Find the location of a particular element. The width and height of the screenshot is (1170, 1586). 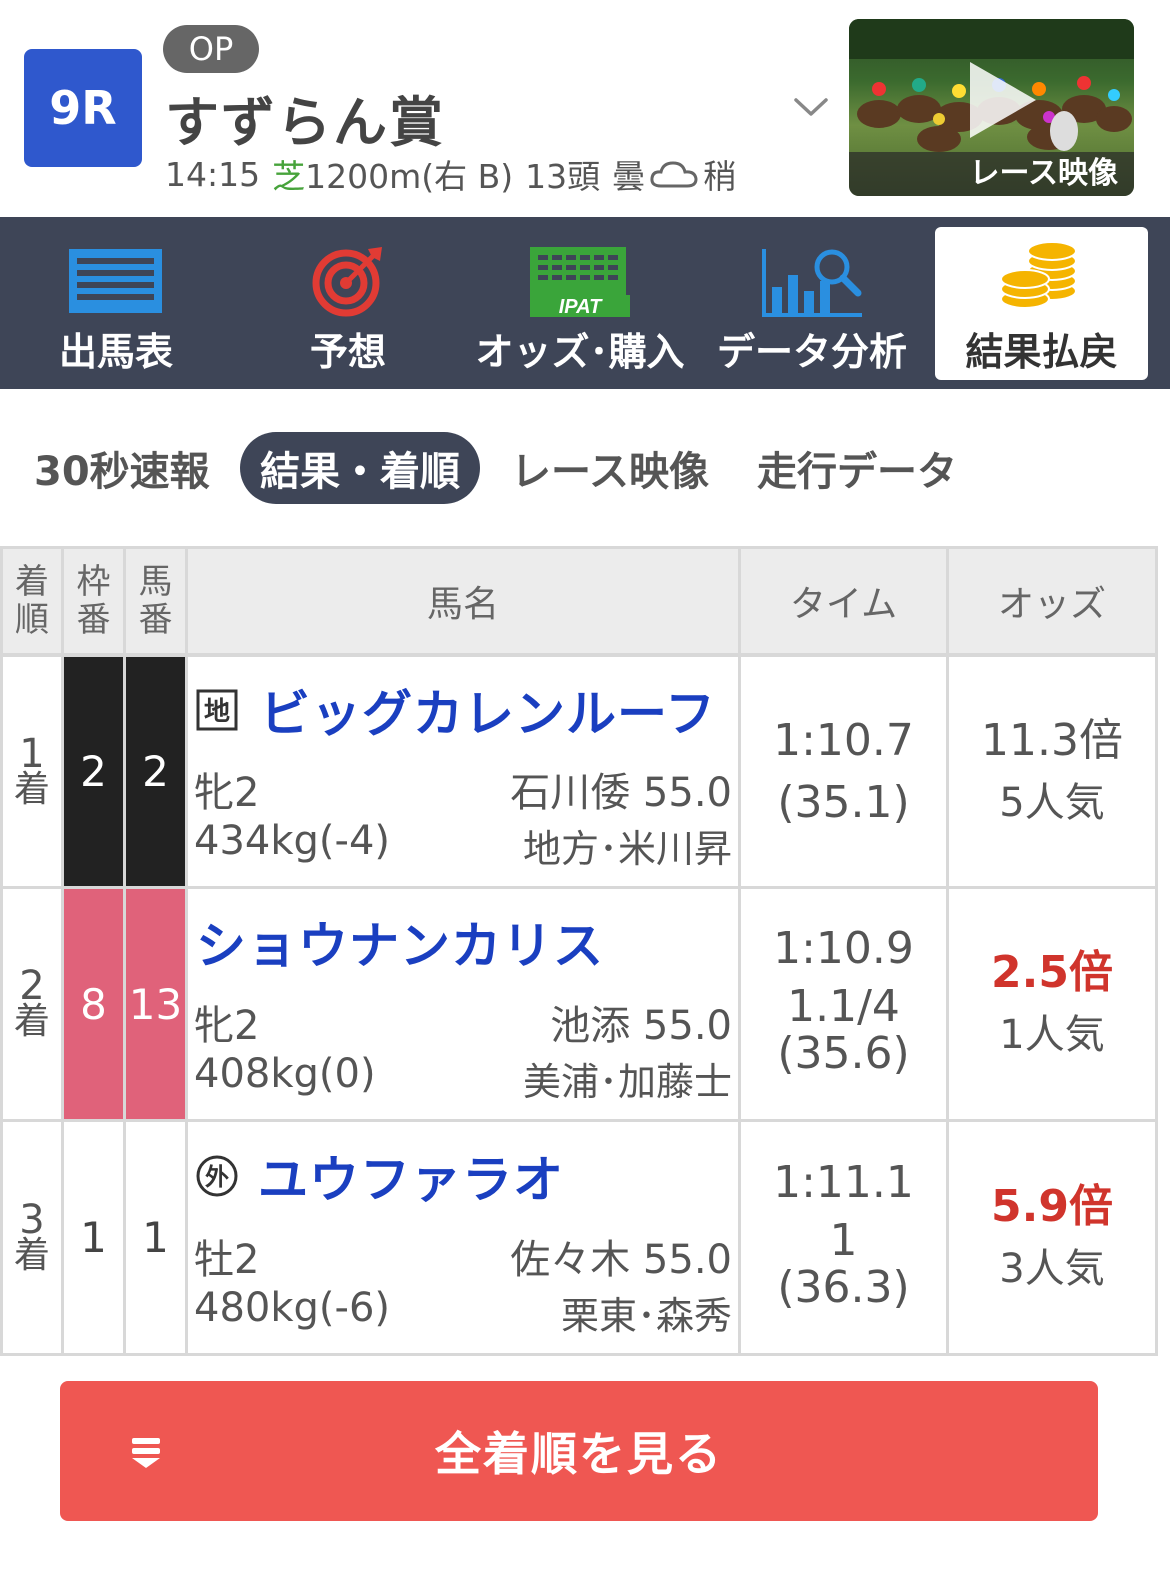

svg-text: 地 is located at coordinates (217, 712).